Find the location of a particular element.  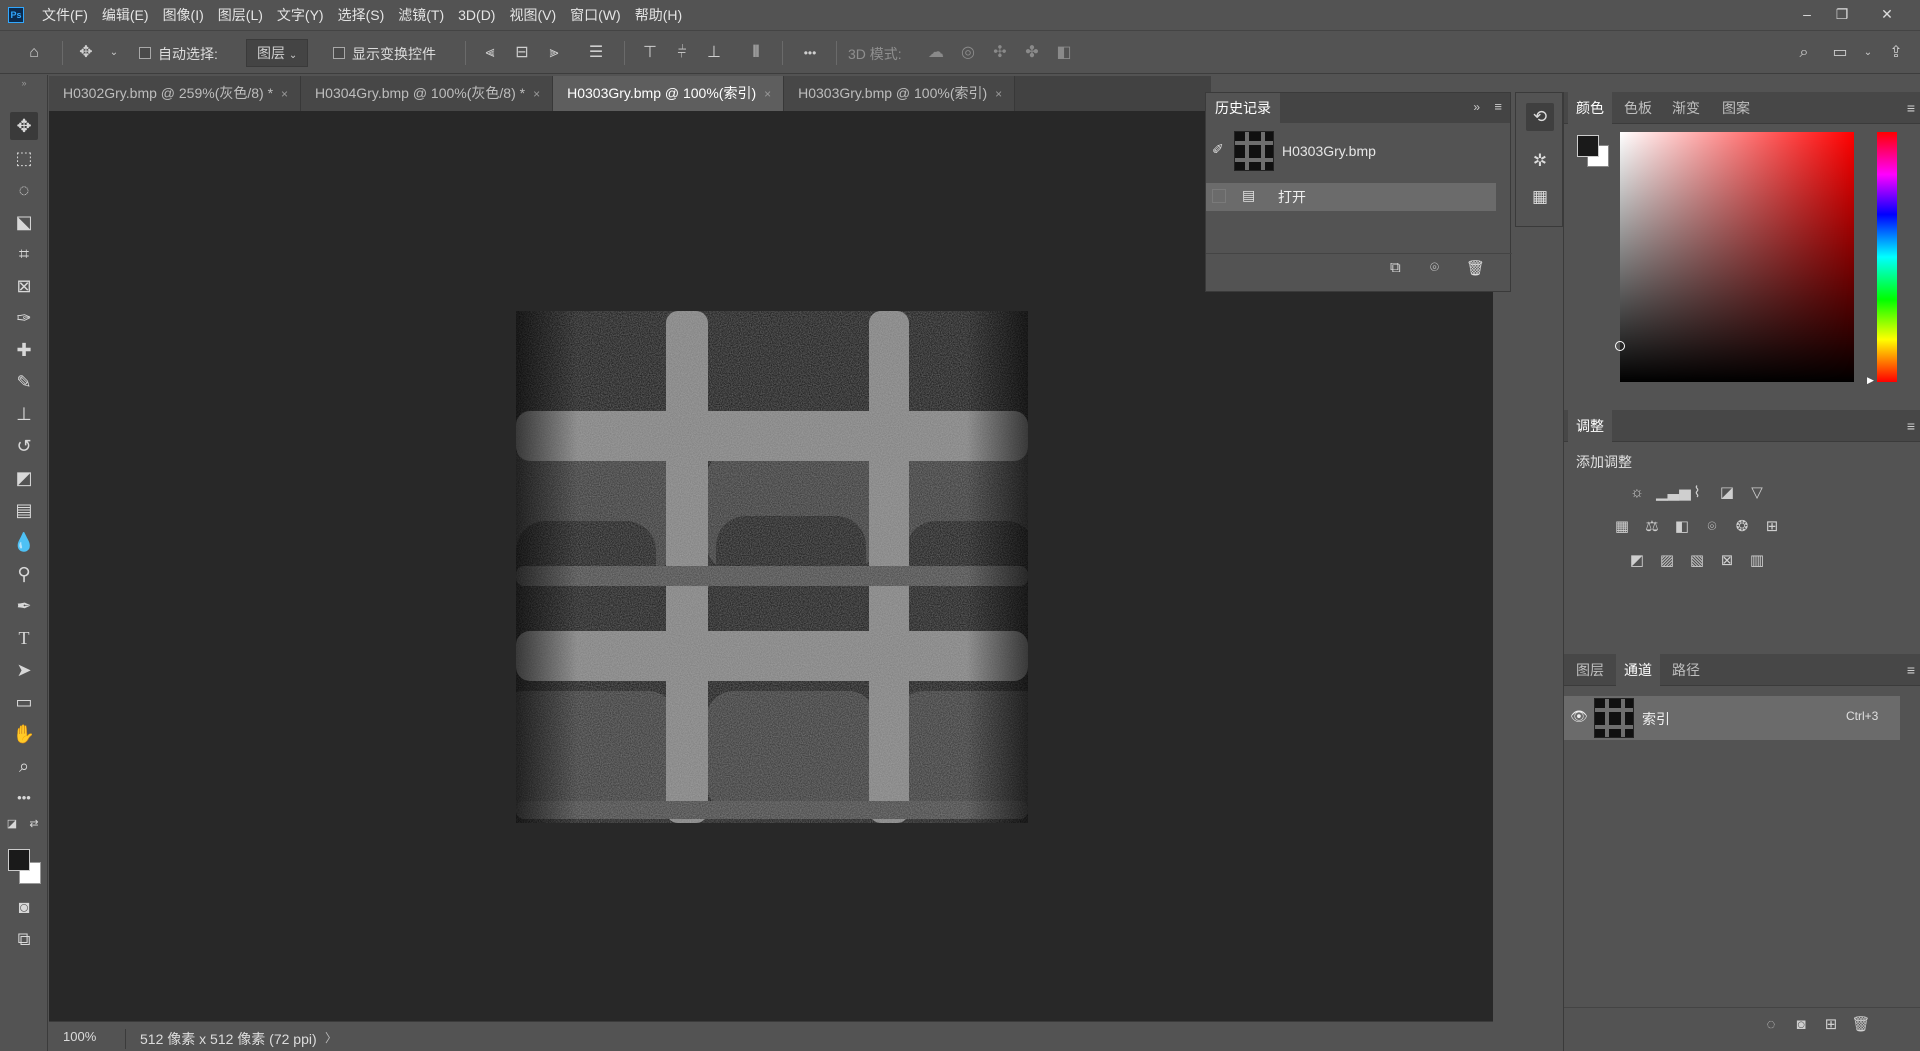

type-tool-icon: T is located at coordinates (24, 638).